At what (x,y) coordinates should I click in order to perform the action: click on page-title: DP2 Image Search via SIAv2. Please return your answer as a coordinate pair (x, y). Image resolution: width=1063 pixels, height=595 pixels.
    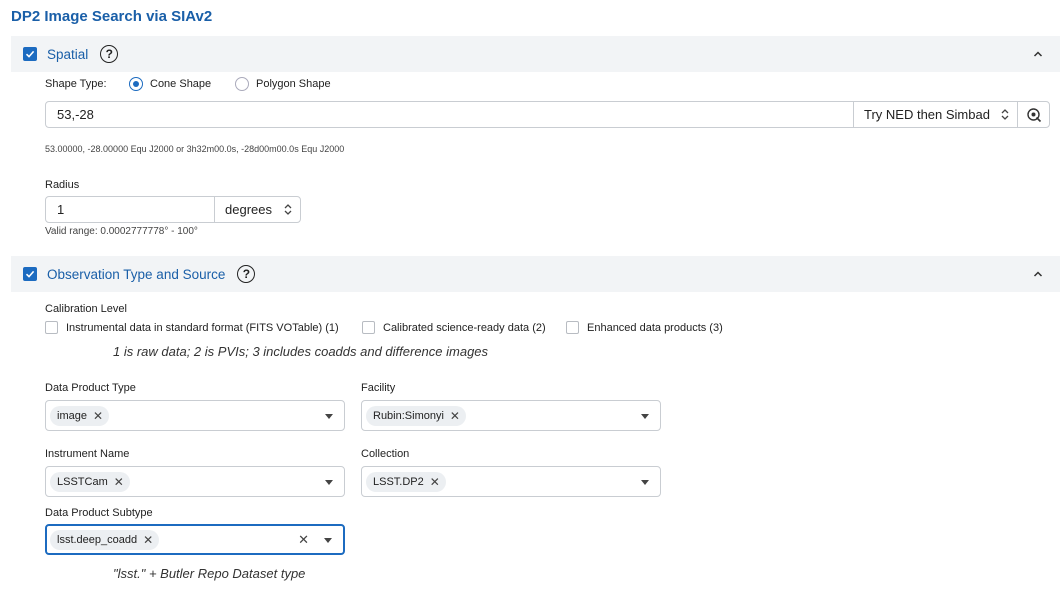
    Looking at the image, I should click on (112, 16).